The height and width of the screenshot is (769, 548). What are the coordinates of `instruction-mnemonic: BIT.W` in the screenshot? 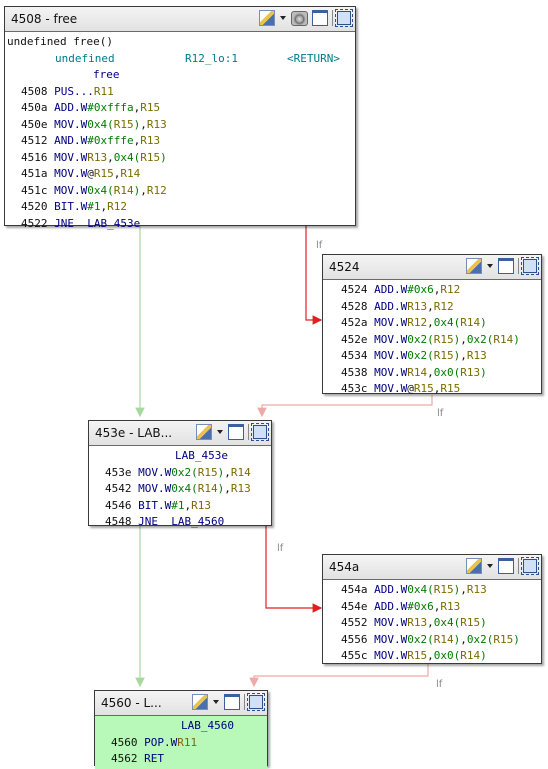 It's located at (155, 505).